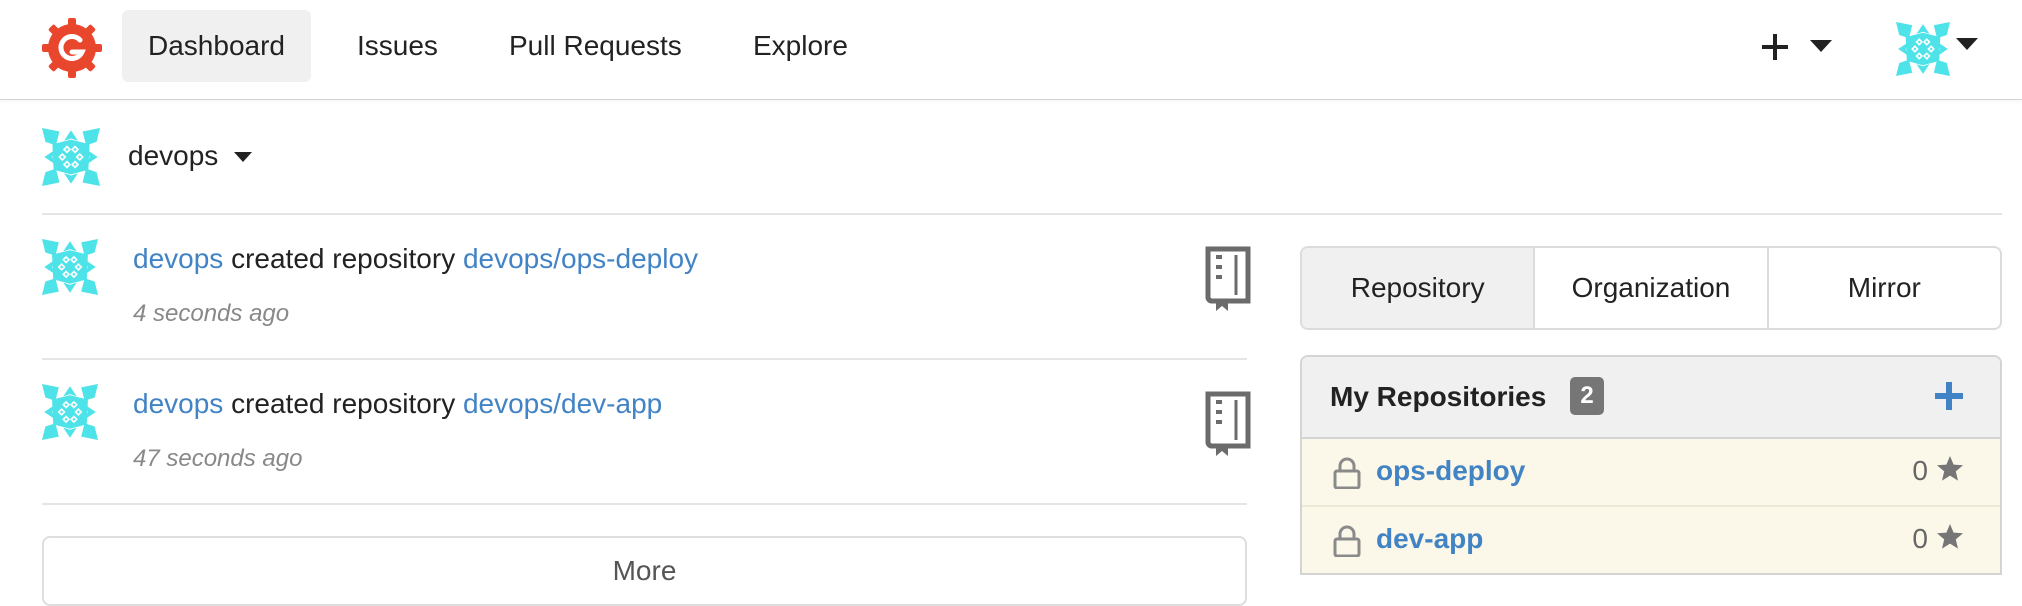  Describe the element at coordinates (1651, 473) in the screenshot. I see `repo-list-item: ops-deploy 0` at that location.